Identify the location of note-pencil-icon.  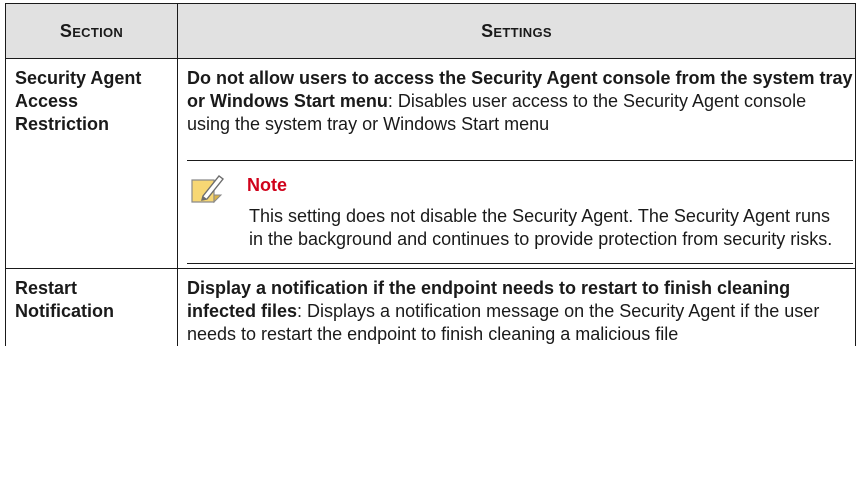
(207, 189).